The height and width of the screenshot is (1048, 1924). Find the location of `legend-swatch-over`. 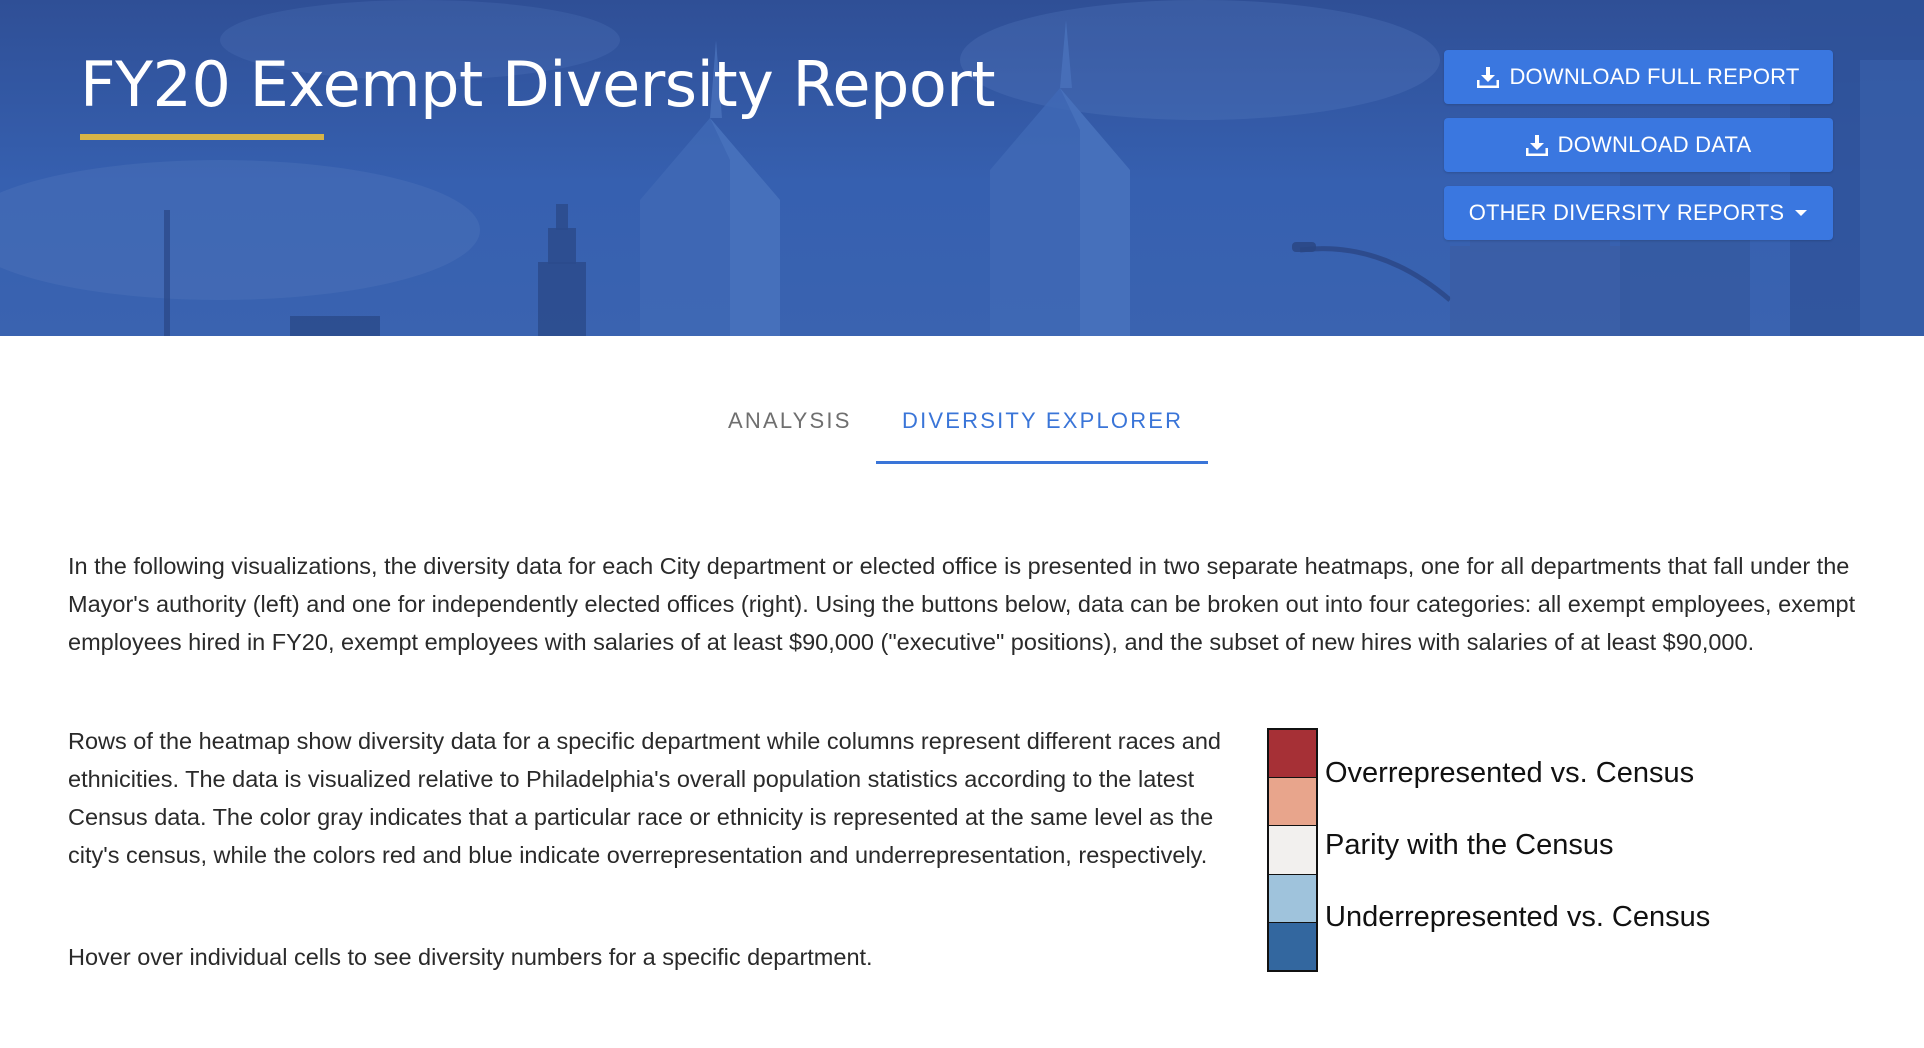

legend-swatch-over is located at coordinates (1292, 802).